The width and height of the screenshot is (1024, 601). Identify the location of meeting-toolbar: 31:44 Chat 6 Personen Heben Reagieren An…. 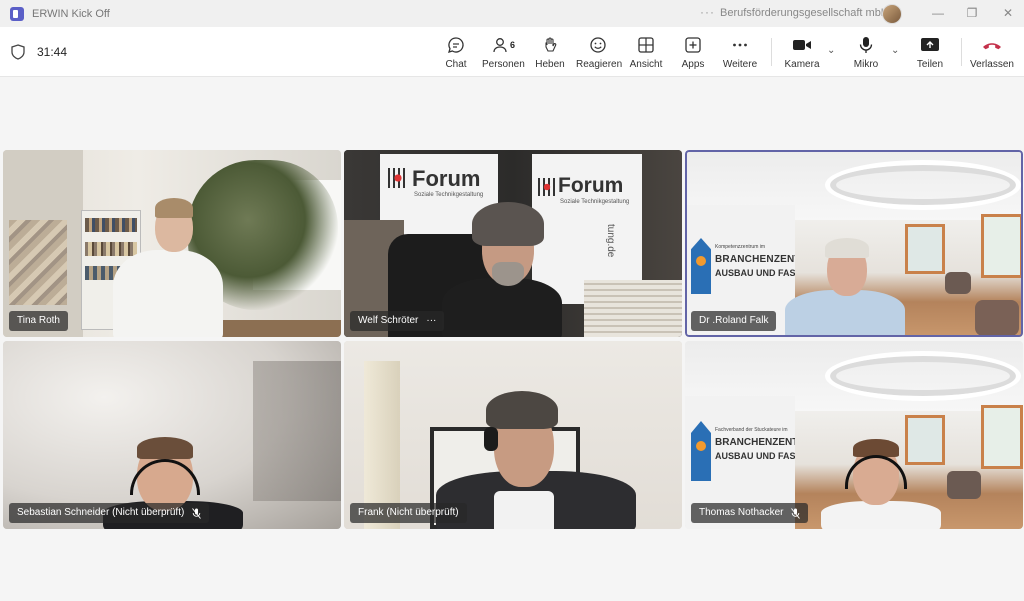
(512, 52).